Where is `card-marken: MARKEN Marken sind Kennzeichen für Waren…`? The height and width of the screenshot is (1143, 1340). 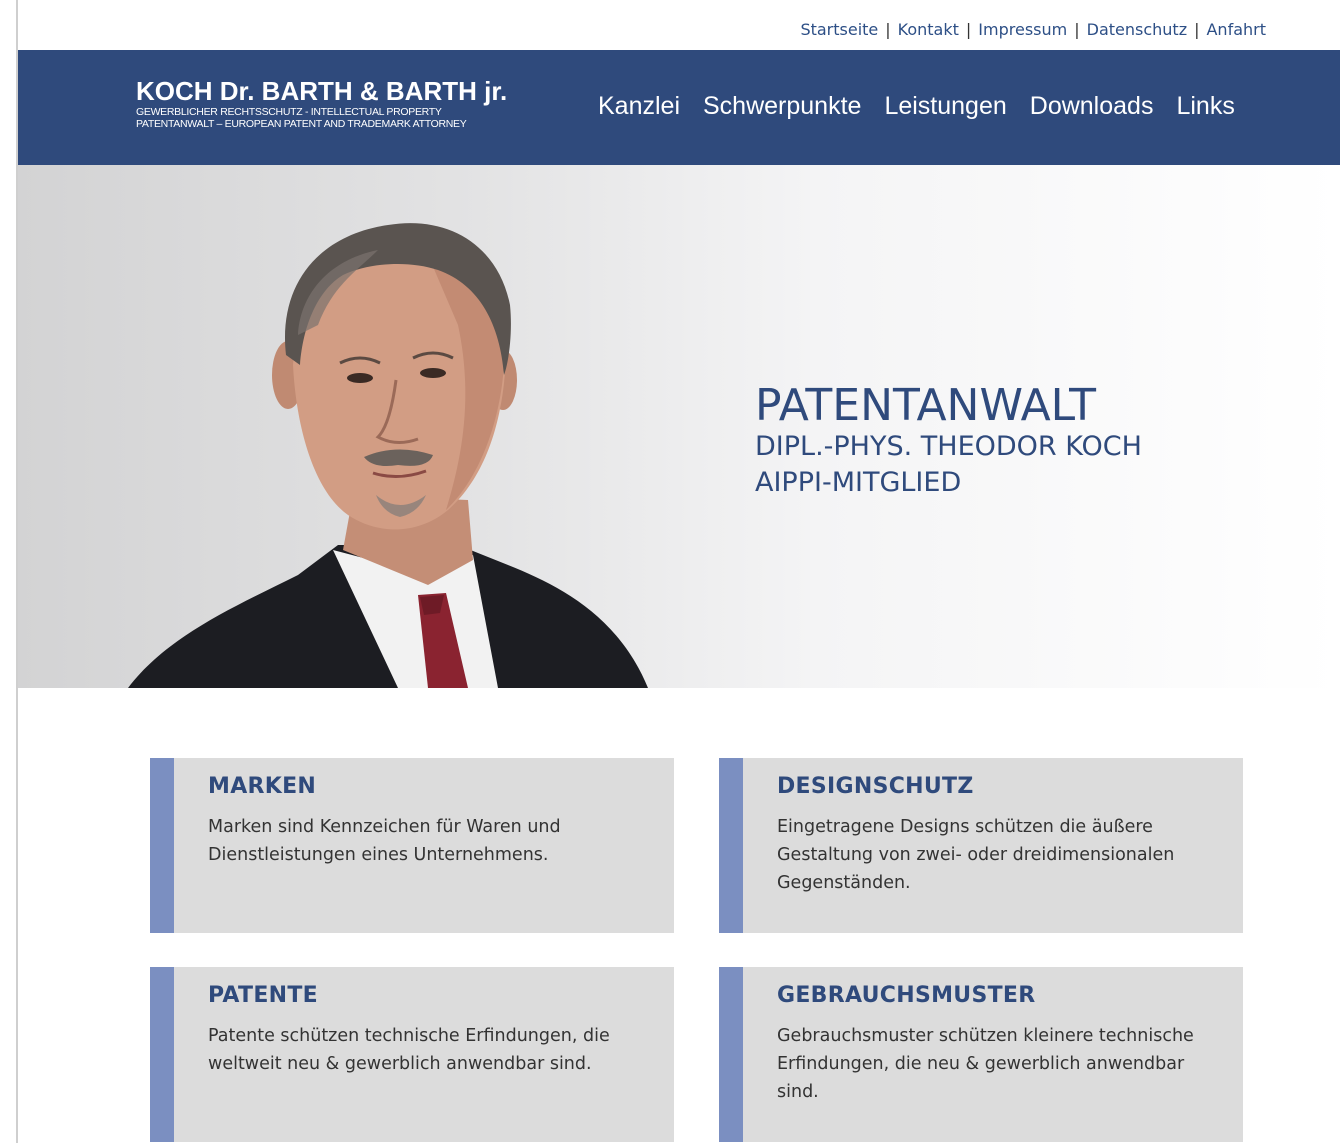 card-marken: MARKEN Marken sind Kennzeichen für Waren… is located at coordinates (412, 845).